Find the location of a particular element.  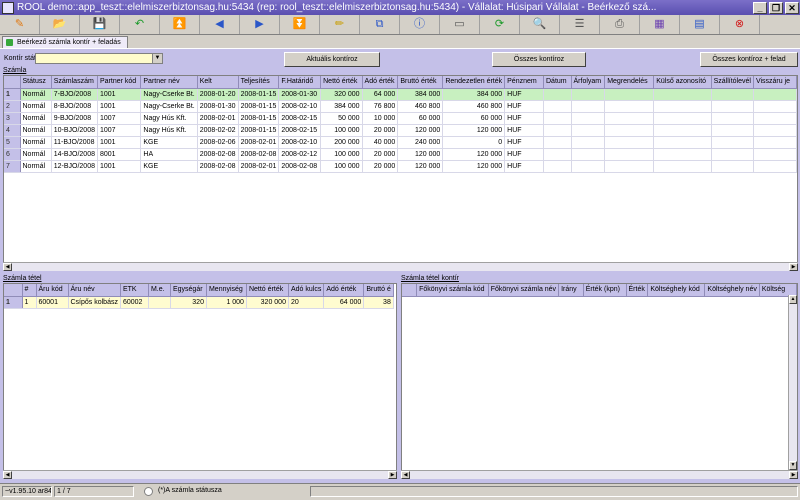

column-header-datum: Dátum is located at coordinates (557, 82).